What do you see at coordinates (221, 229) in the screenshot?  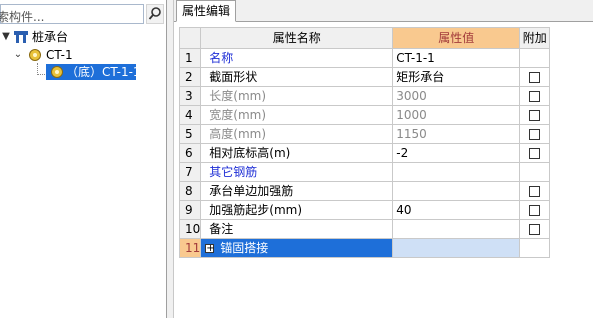 I see `property-name: 备注` at bounding box center [221, 229].